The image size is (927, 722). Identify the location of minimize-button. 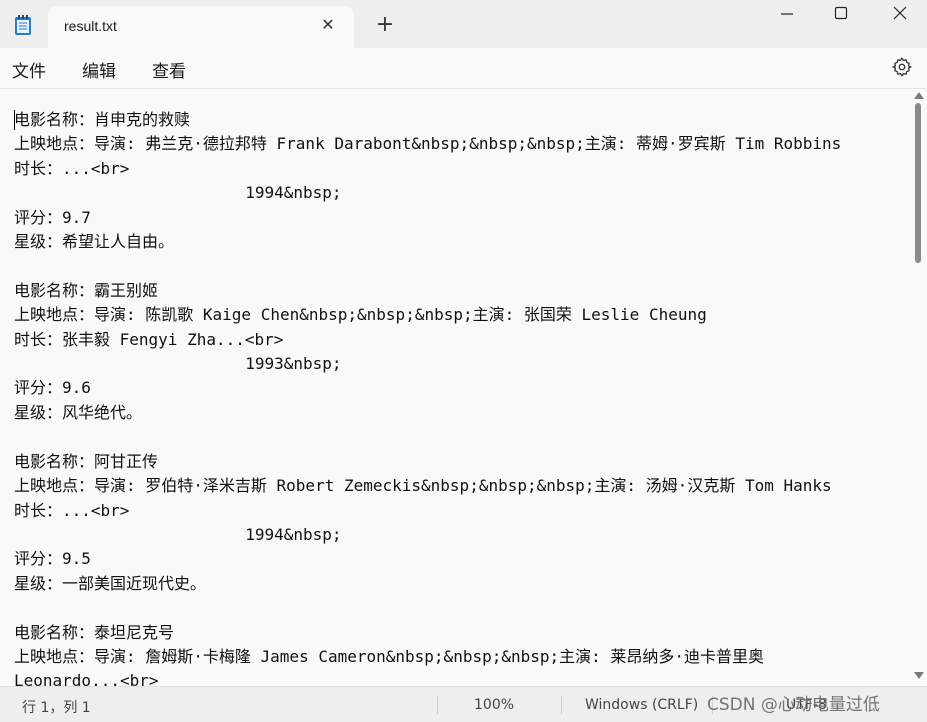
(787, 14).